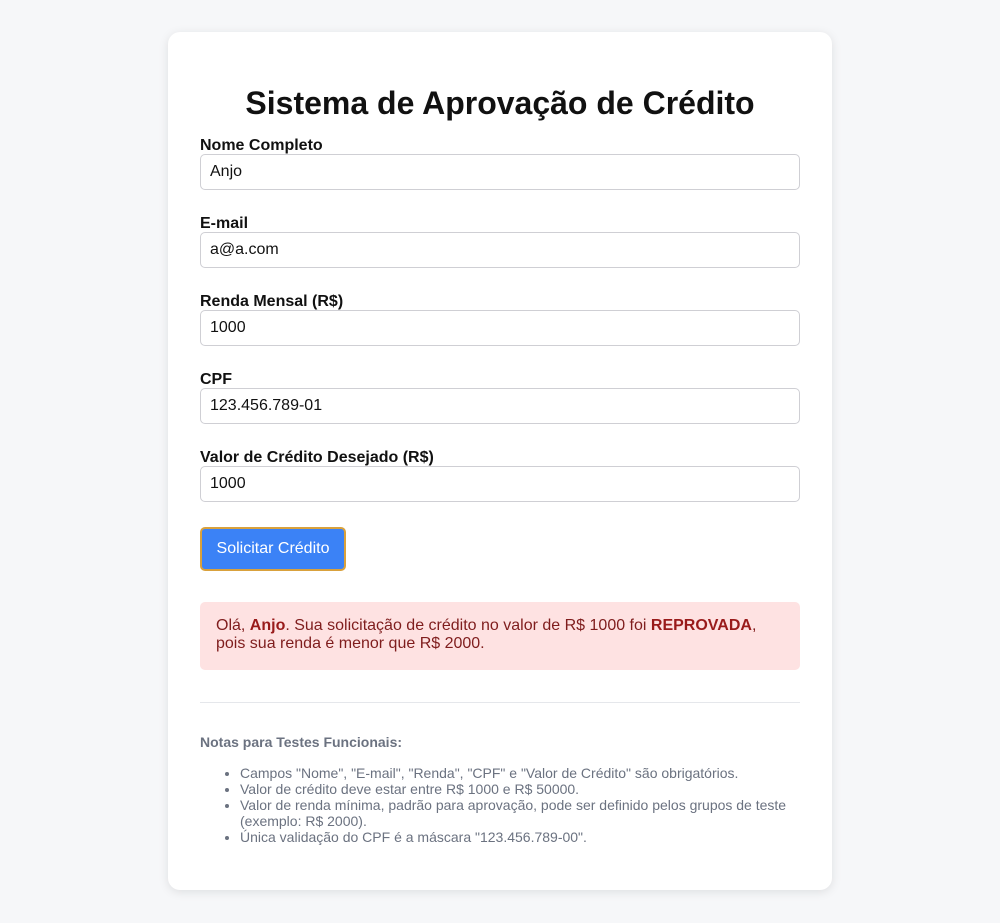  What do you see at coordinates (500, 103) in the screenshot?
I see `page-title: Sistema de Aprovação de Crédito` at bounding box center [500, 103].